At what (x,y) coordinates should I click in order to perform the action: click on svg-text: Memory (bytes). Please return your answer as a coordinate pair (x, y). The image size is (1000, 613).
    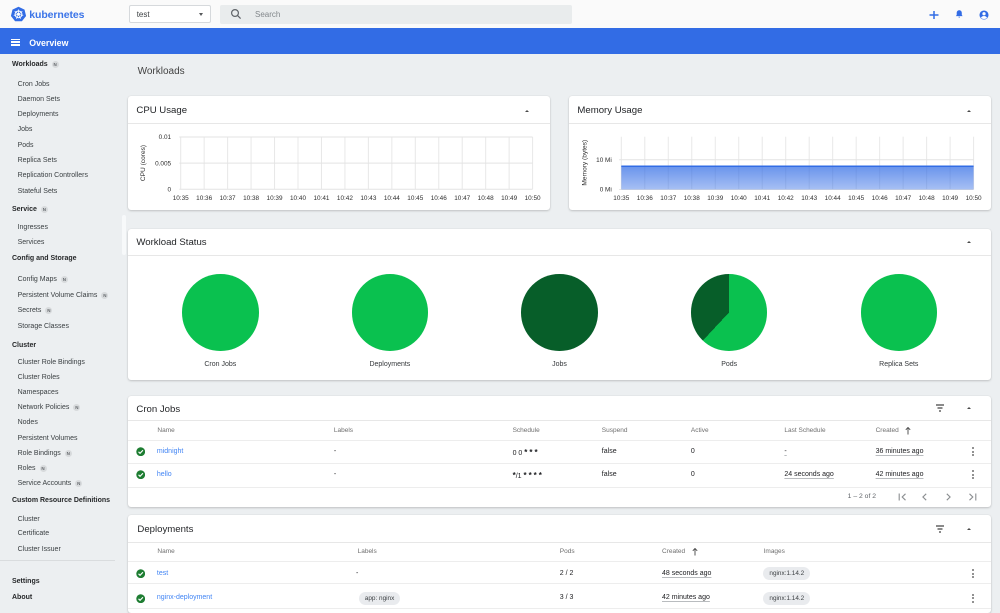
    Looking at the image, I should click on (585, 163).